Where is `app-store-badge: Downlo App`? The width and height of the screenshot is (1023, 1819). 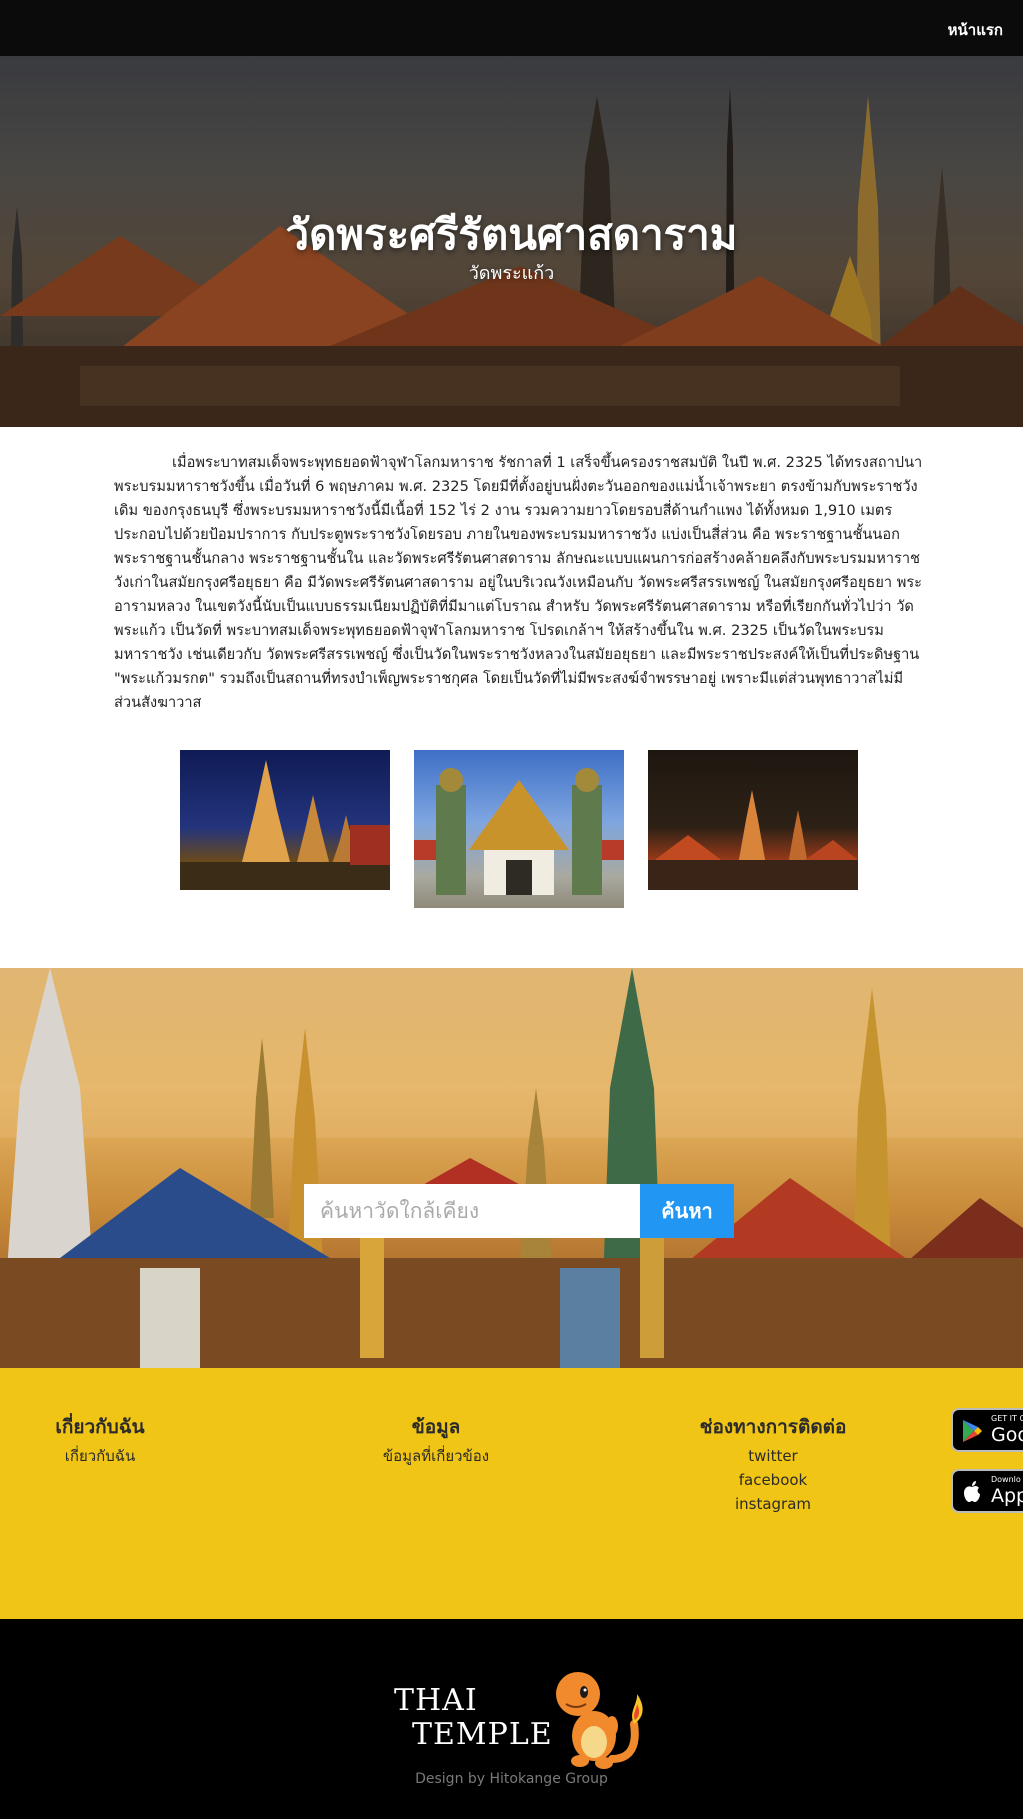
app-store-badge: Downlo App is located at coordinates (987, 1491).